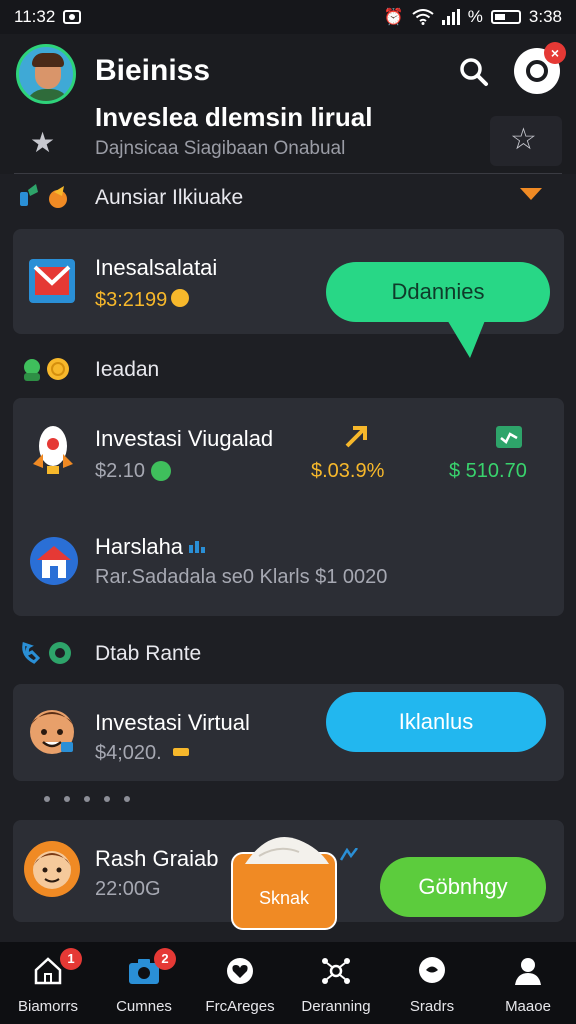  I want to click on status-time-right: 3:38, so click(545, 16).